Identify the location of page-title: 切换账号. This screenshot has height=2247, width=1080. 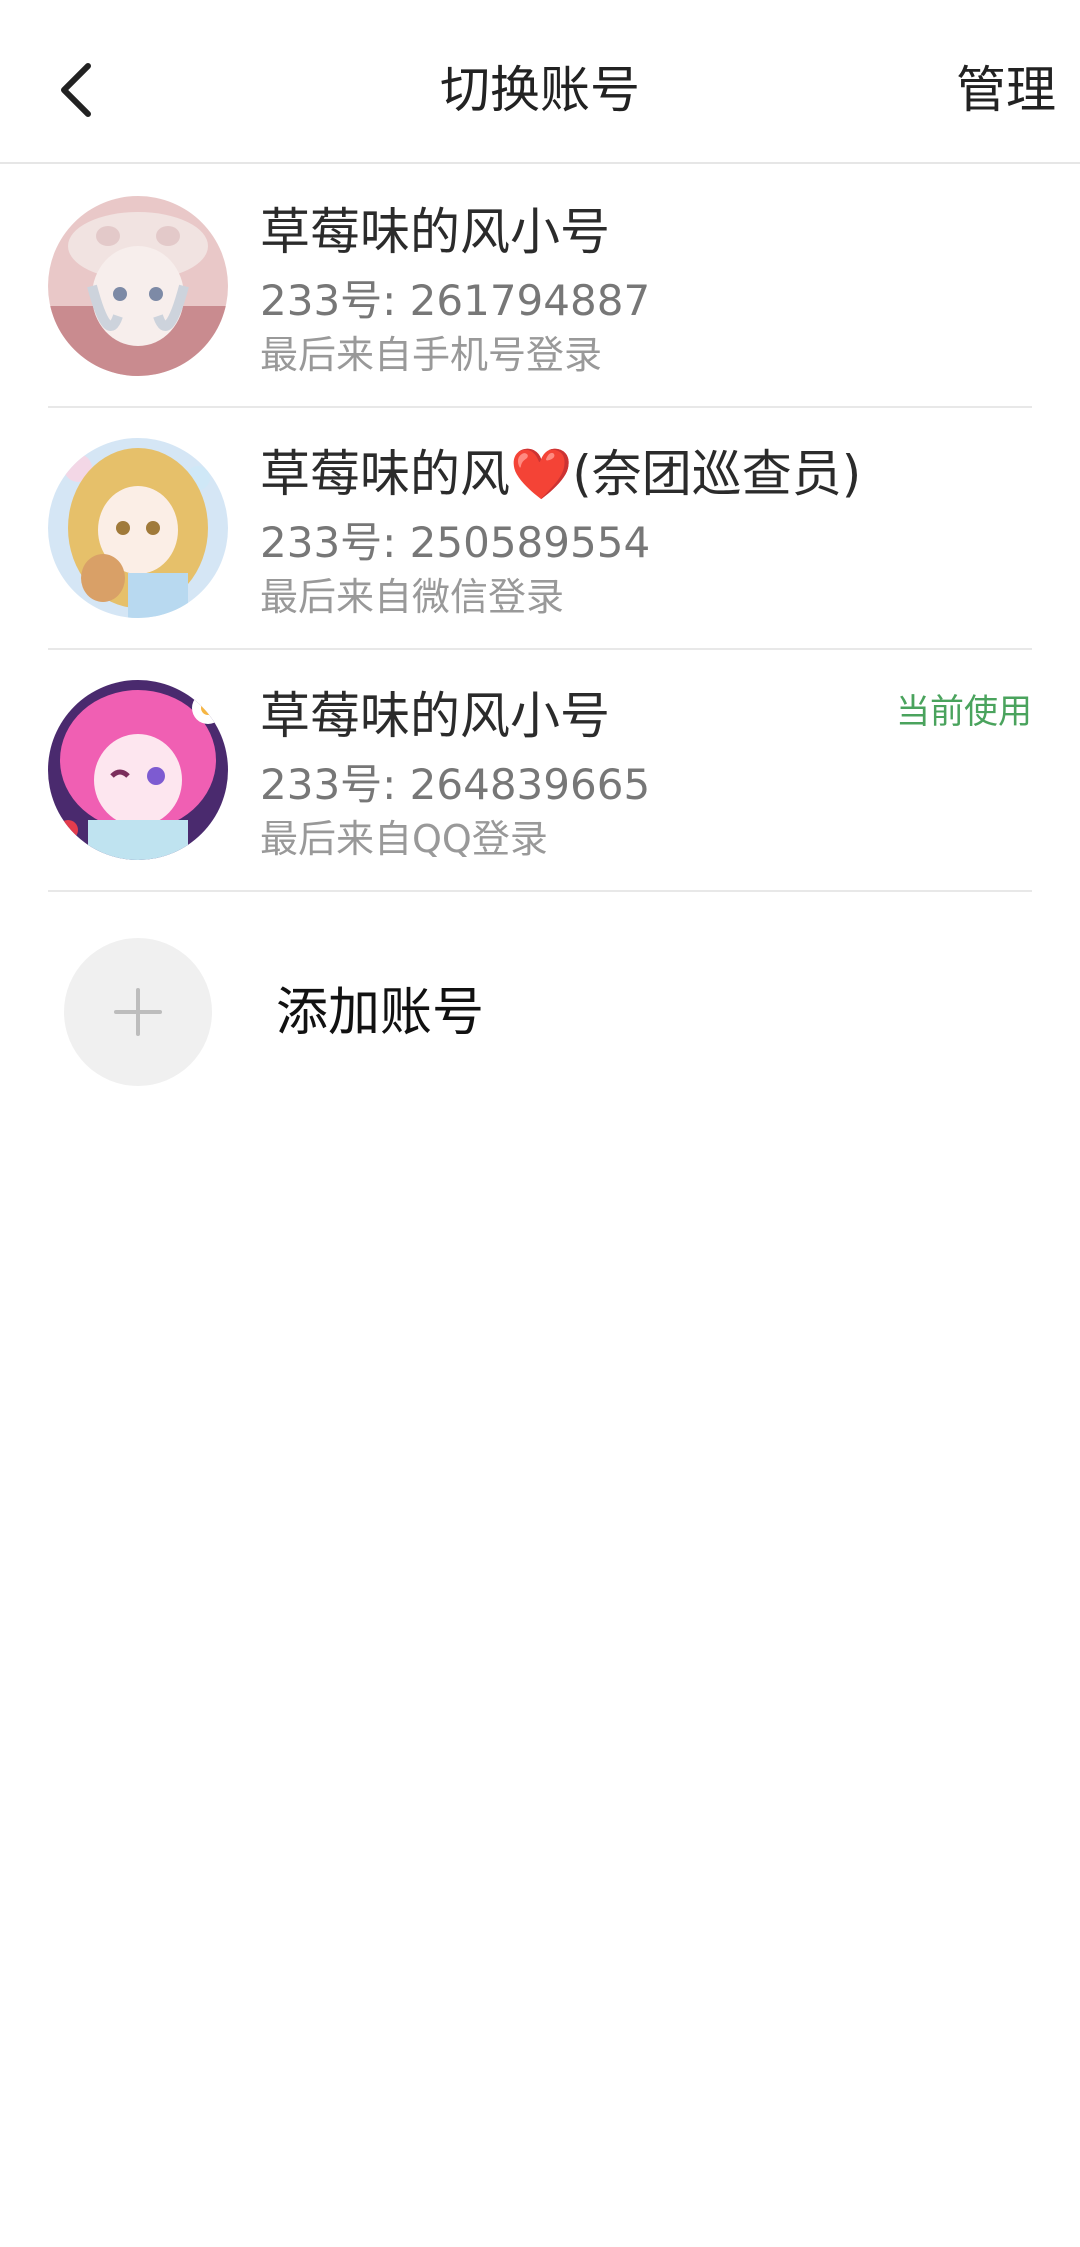
(540, 90).